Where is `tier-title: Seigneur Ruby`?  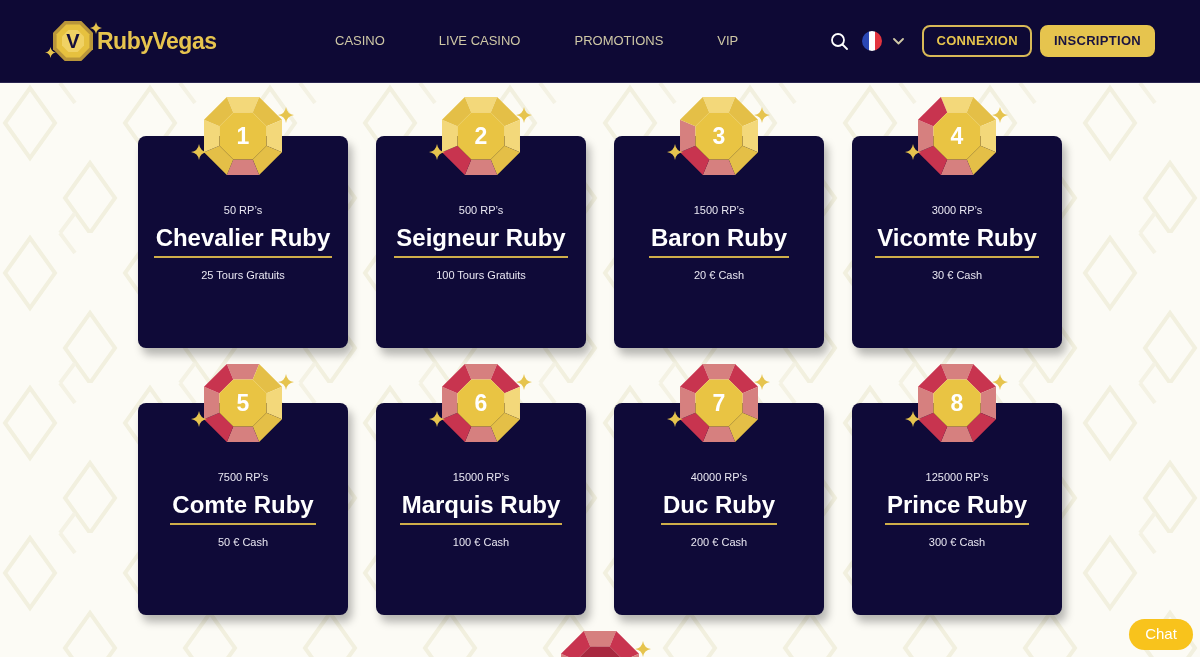 tier-title: Seigneur Ruby is located at coordinates (481, 238).